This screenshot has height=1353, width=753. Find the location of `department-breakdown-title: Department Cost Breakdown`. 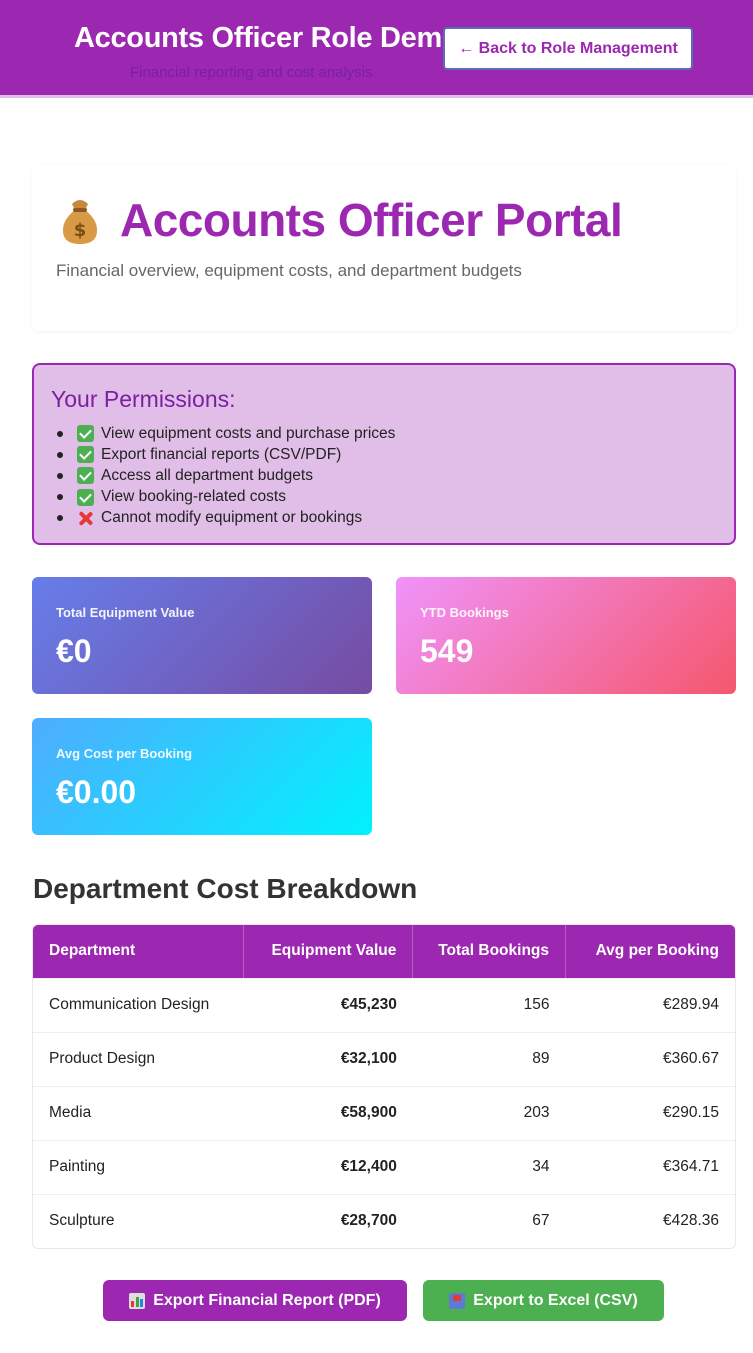

department-breakdown-title: Department Cost Breakdown is located at coordinates (225, 888).